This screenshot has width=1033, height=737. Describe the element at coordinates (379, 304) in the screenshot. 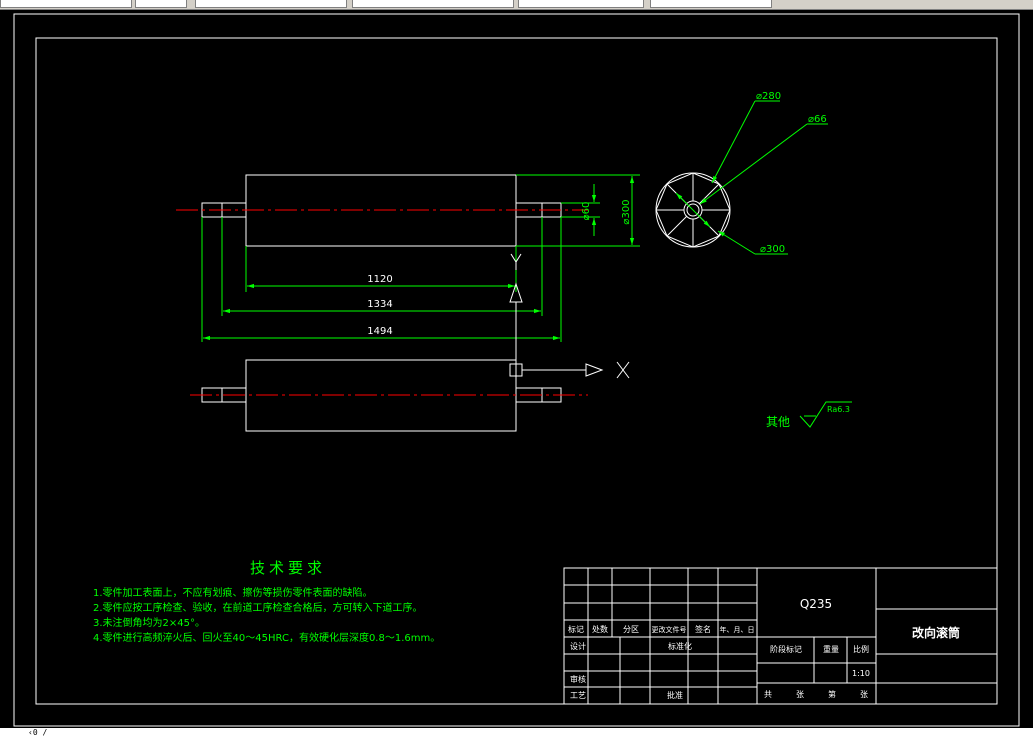

I see `dim-len-1334: 1334` at that location.